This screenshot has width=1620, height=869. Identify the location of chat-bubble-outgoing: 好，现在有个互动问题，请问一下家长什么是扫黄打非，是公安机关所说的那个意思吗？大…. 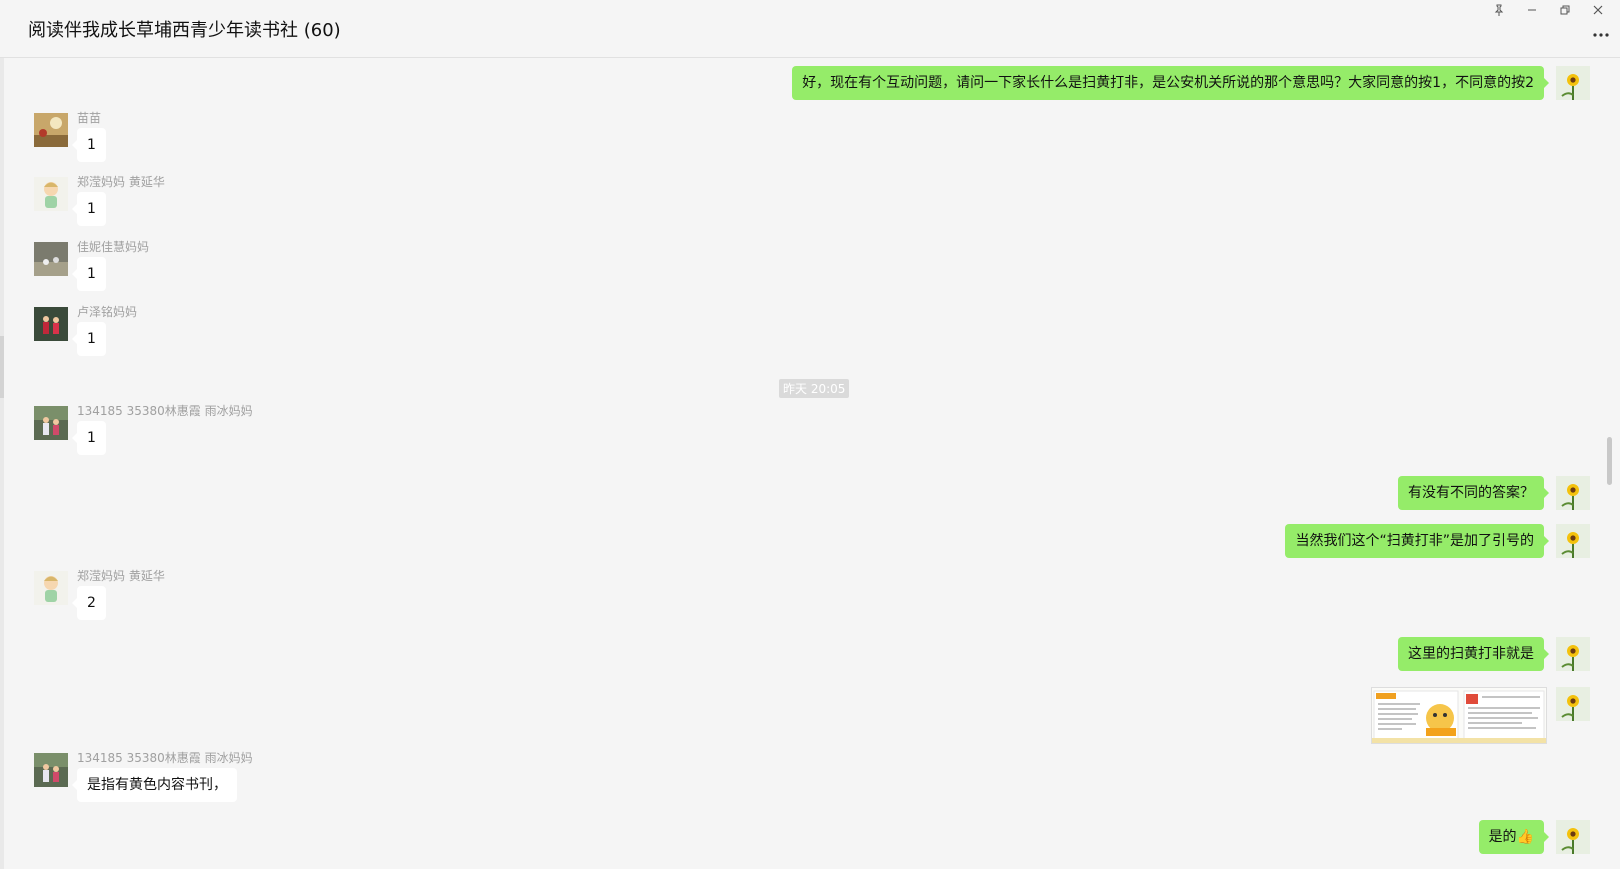
(1170, 83).